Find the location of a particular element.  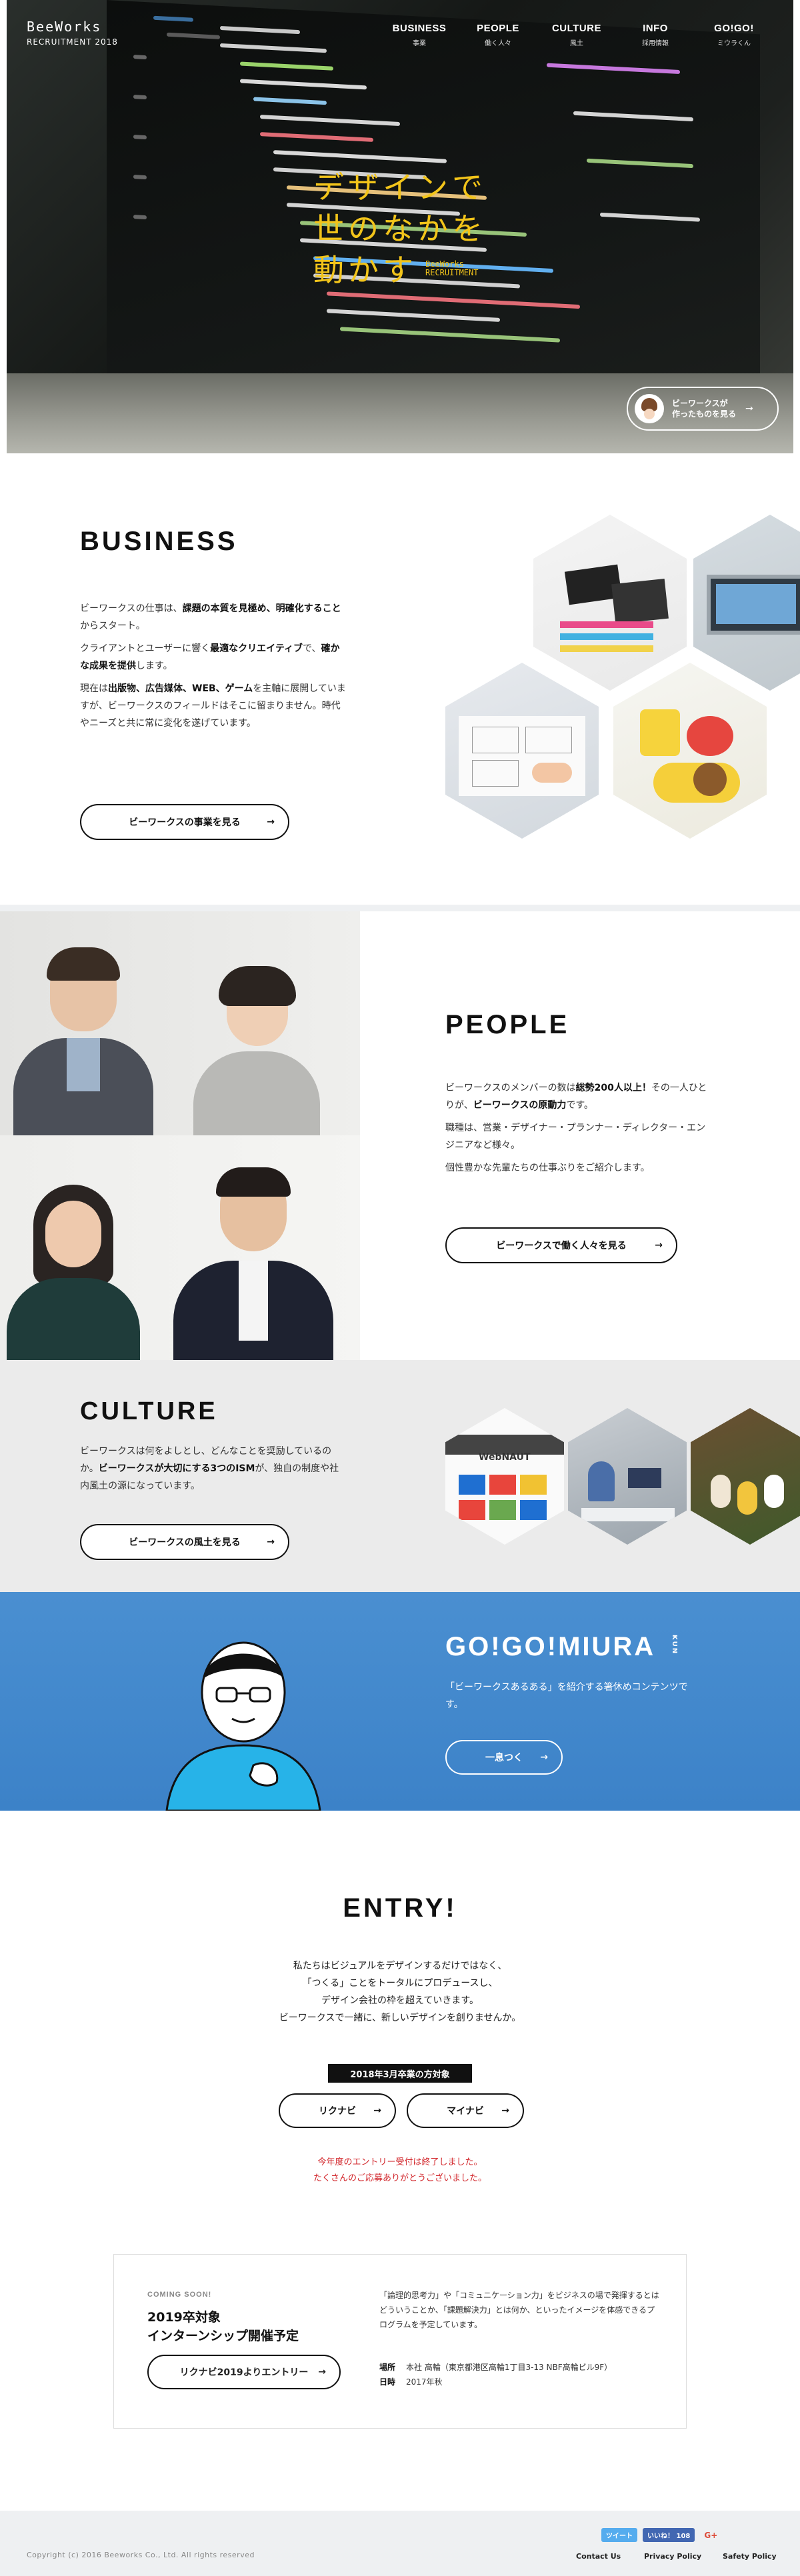

target-badge: 2018年3月卒業の方対象 is located at coordinates (400, 2073).